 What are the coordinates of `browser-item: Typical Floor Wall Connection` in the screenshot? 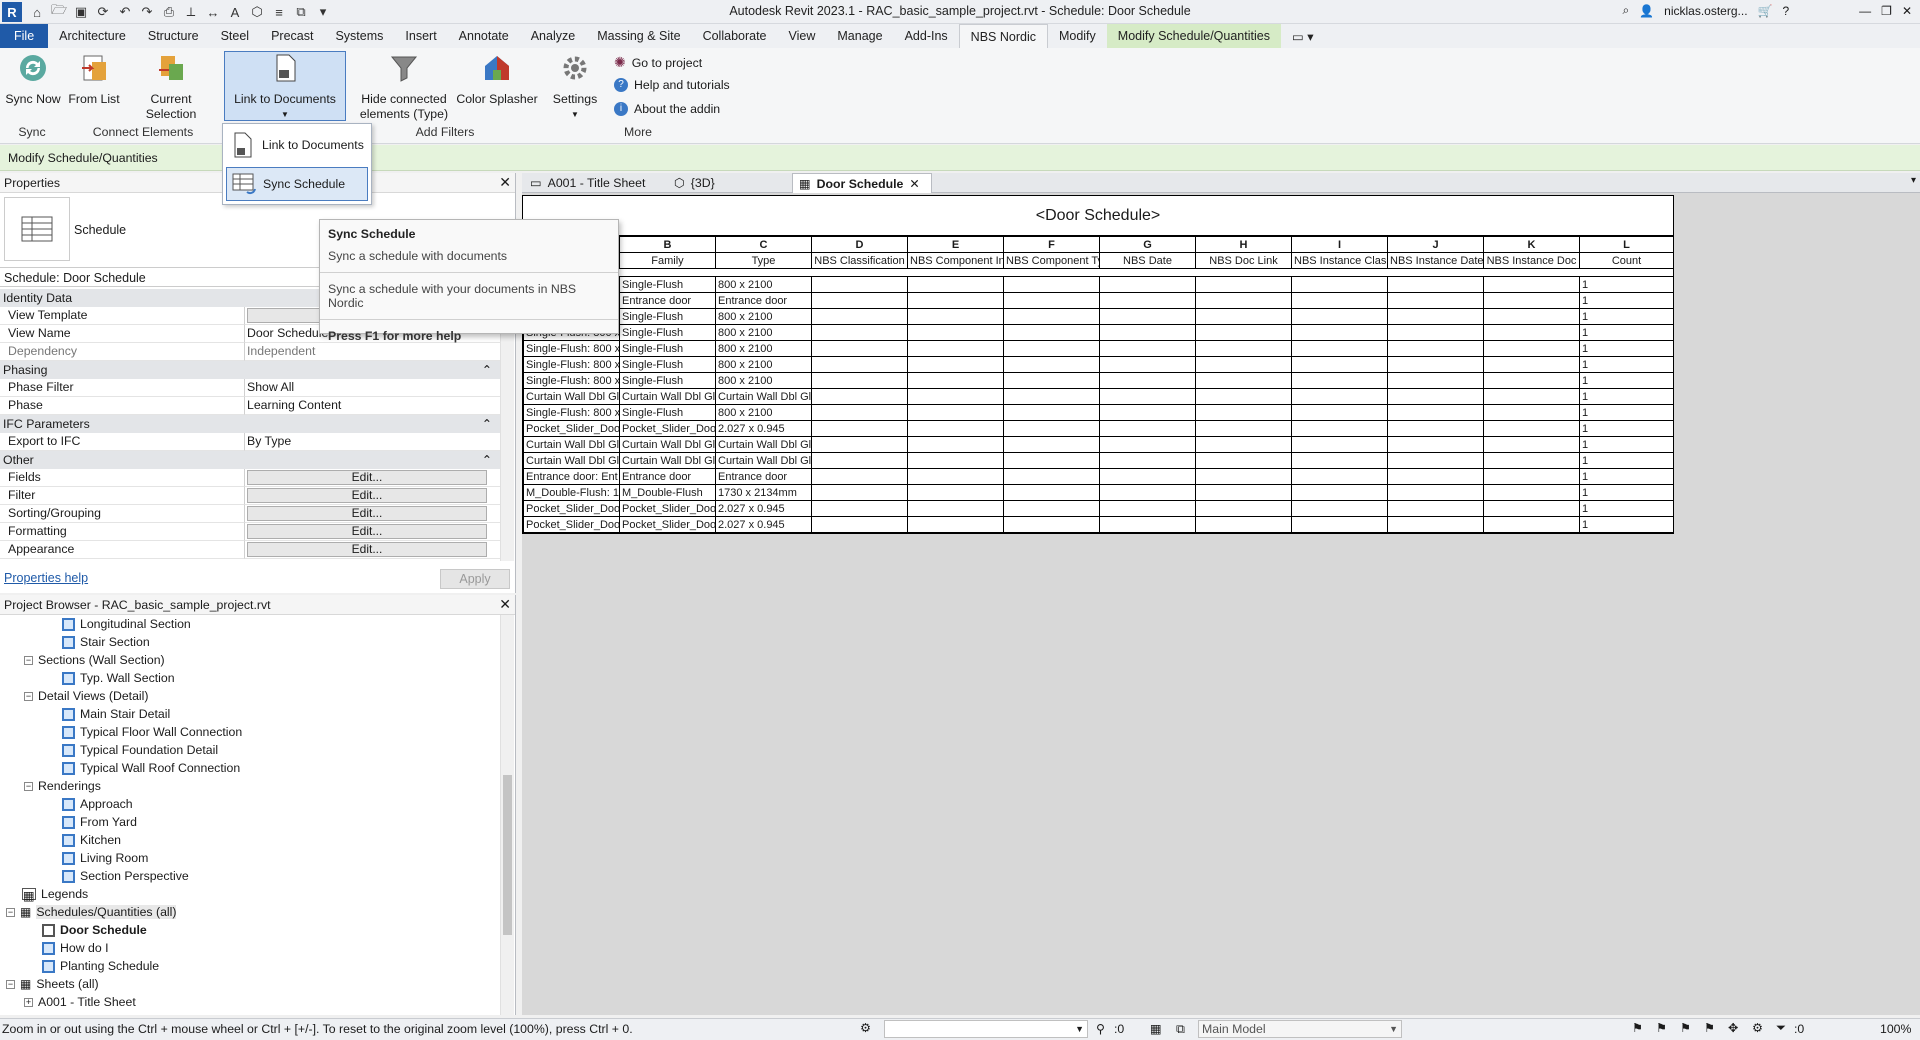 It's located at (152, 732).